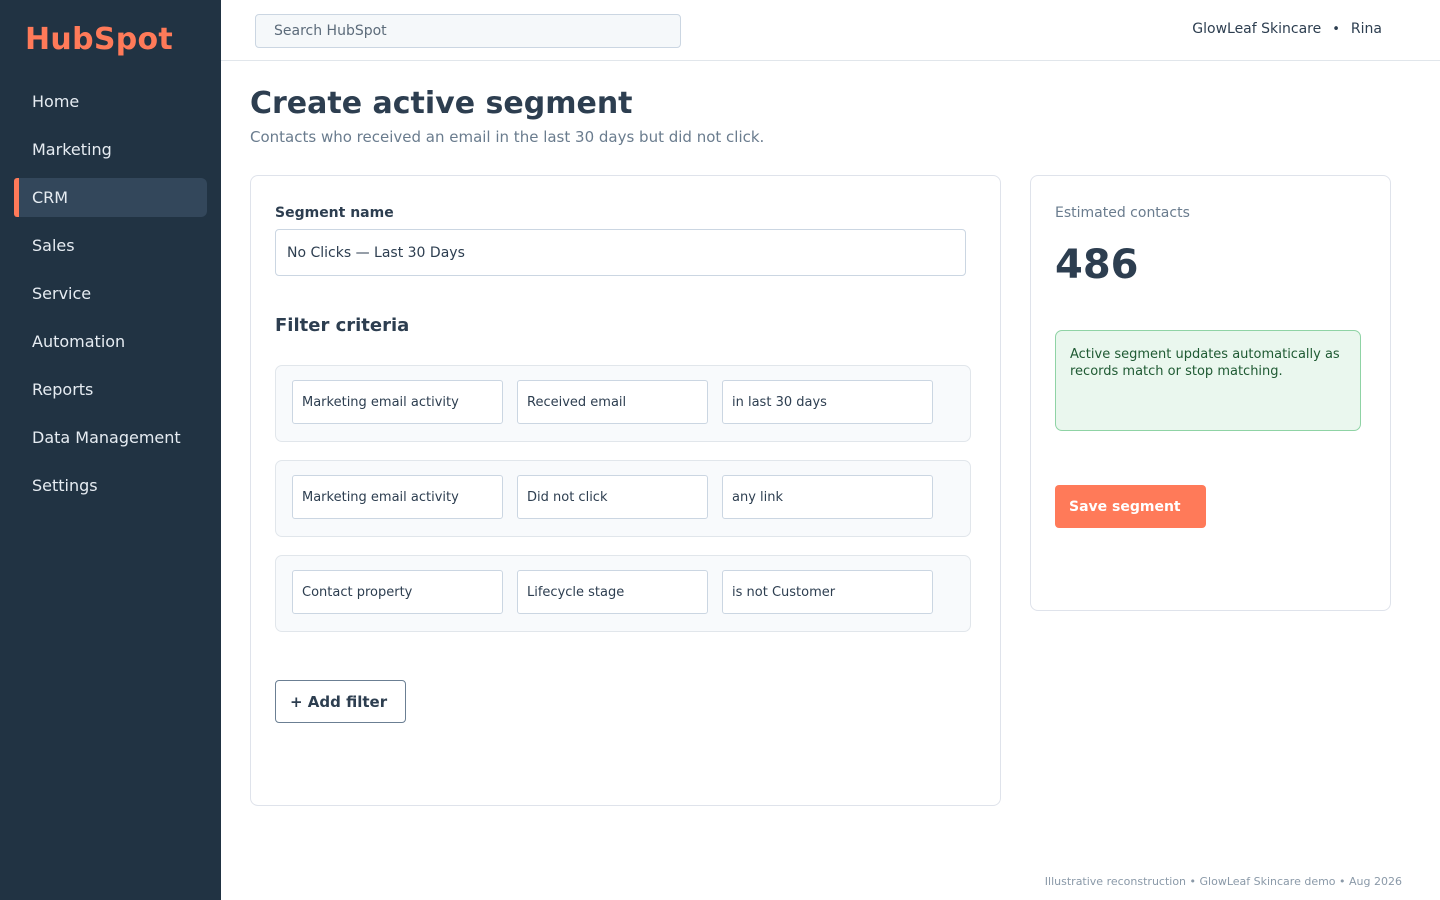 This screenshot has width=1440, height=900. I want to click on segment-name-input, so click(620, 252).